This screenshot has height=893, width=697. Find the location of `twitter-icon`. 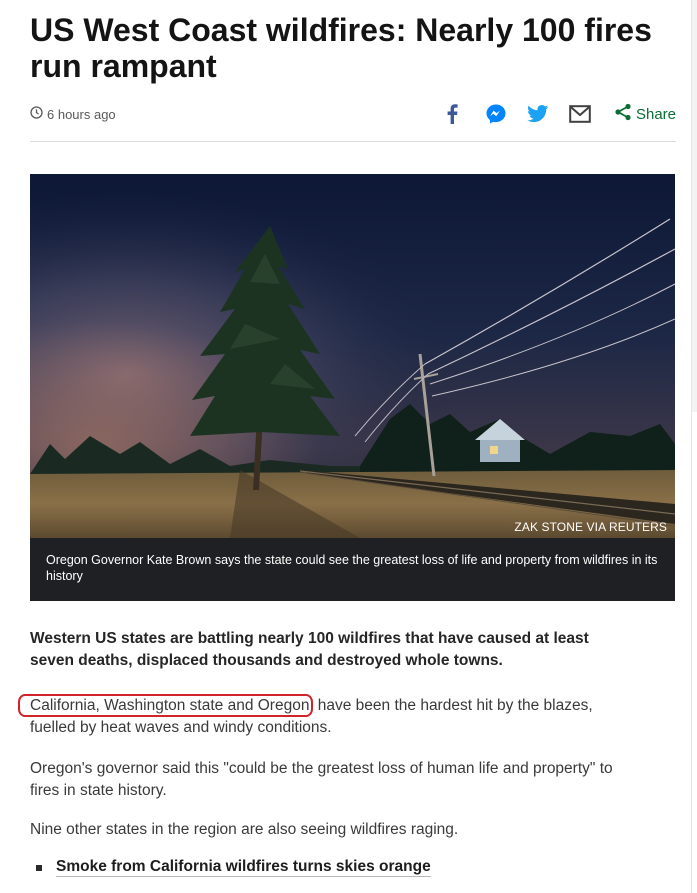

twitter-icon is located at coordinates (538, 114).